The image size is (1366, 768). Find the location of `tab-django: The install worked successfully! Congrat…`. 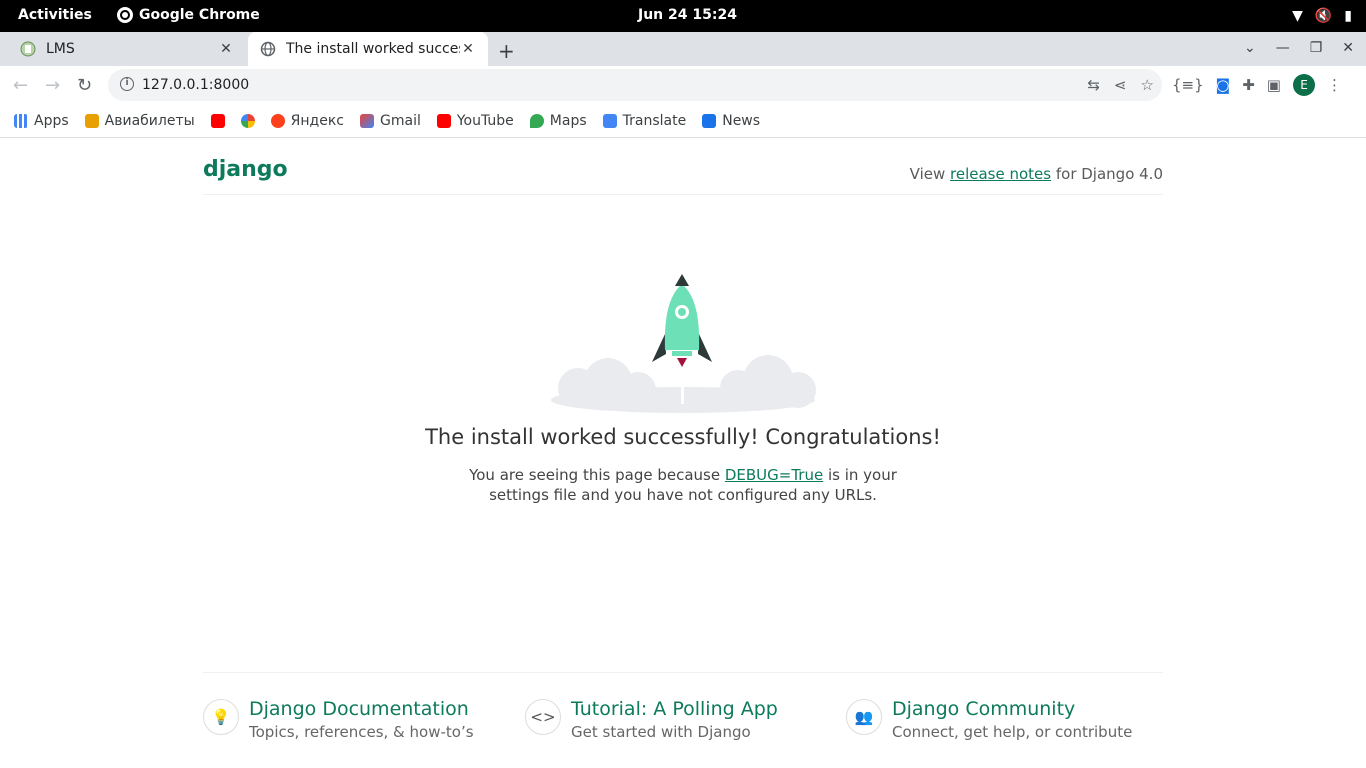

tab-django: The install worked successfully! Congrat… is located at coordinates (368, 49).